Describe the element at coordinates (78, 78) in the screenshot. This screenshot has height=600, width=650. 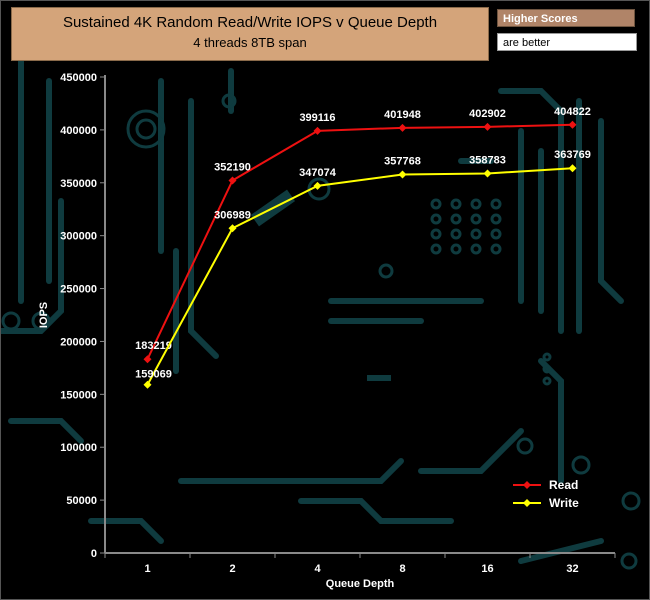
I see `y-tick-label: 450000` at that location.